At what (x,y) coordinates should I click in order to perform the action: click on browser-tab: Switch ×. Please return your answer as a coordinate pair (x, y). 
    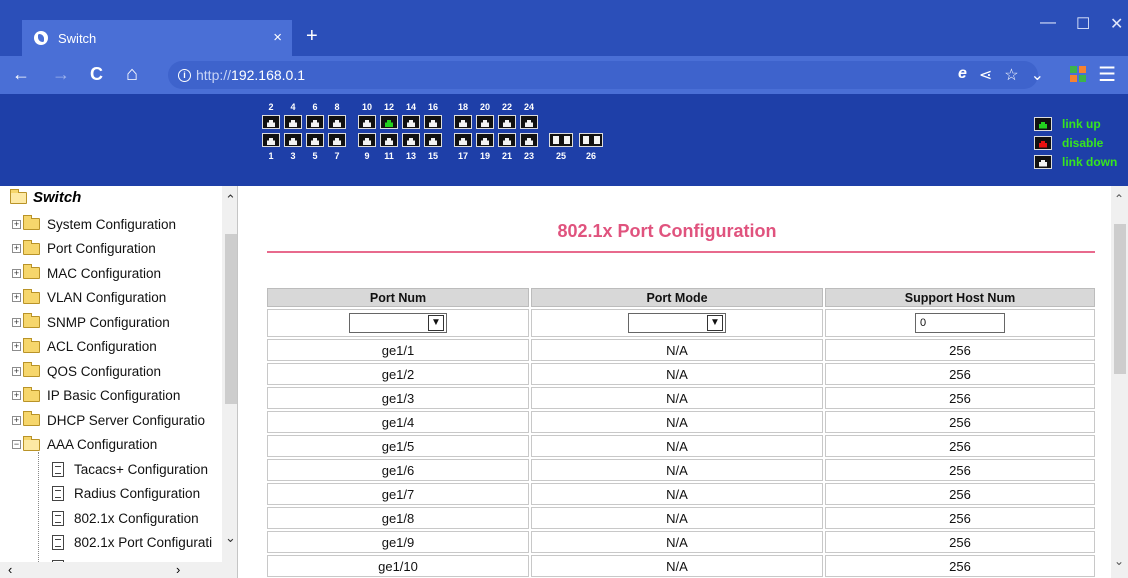
    Looking at the image, I should click on (157, 38).